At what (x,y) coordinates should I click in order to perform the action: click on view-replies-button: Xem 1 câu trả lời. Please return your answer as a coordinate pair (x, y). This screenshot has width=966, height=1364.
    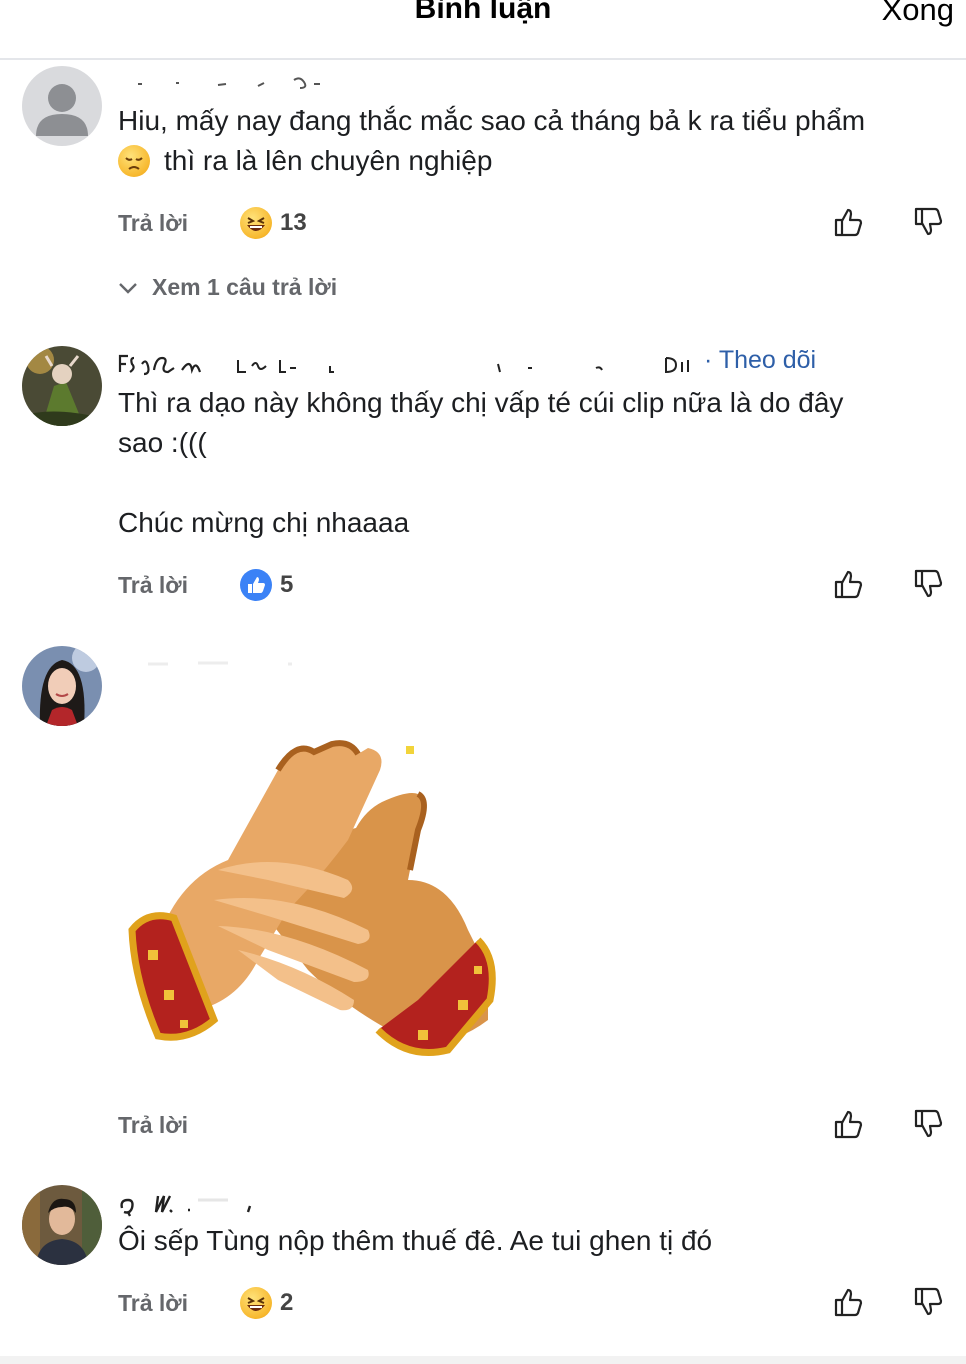
    Looking at the image, I should click on (227, 287).